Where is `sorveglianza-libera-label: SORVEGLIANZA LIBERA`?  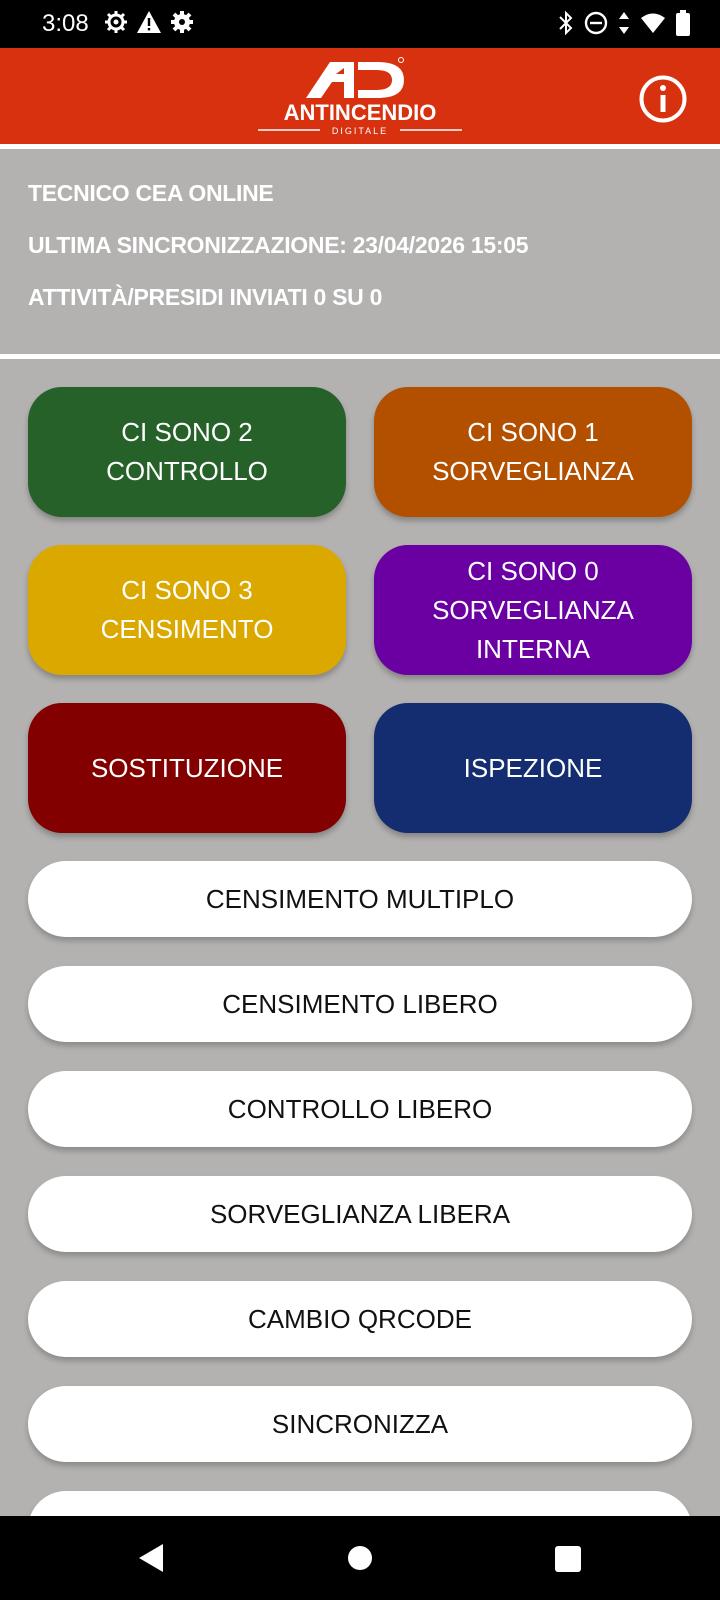 sorveglianza-libera-label: SORVEGLIANZA LIBERA is located at coordinates (360, 1213).